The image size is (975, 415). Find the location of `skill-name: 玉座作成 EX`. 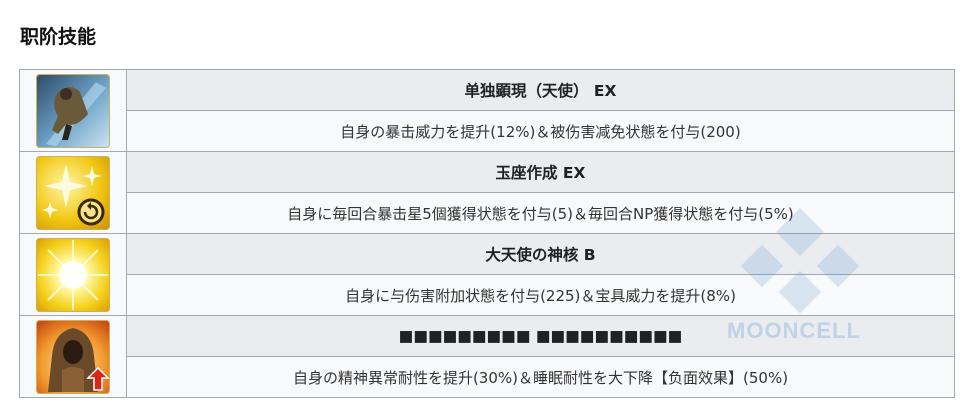

skill-name: 玉座作成 EX is located at coordinates (540, 172).